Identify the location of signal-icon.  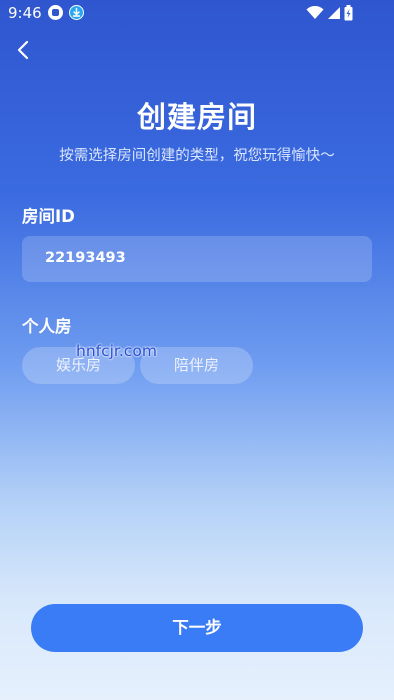
(334, 13).